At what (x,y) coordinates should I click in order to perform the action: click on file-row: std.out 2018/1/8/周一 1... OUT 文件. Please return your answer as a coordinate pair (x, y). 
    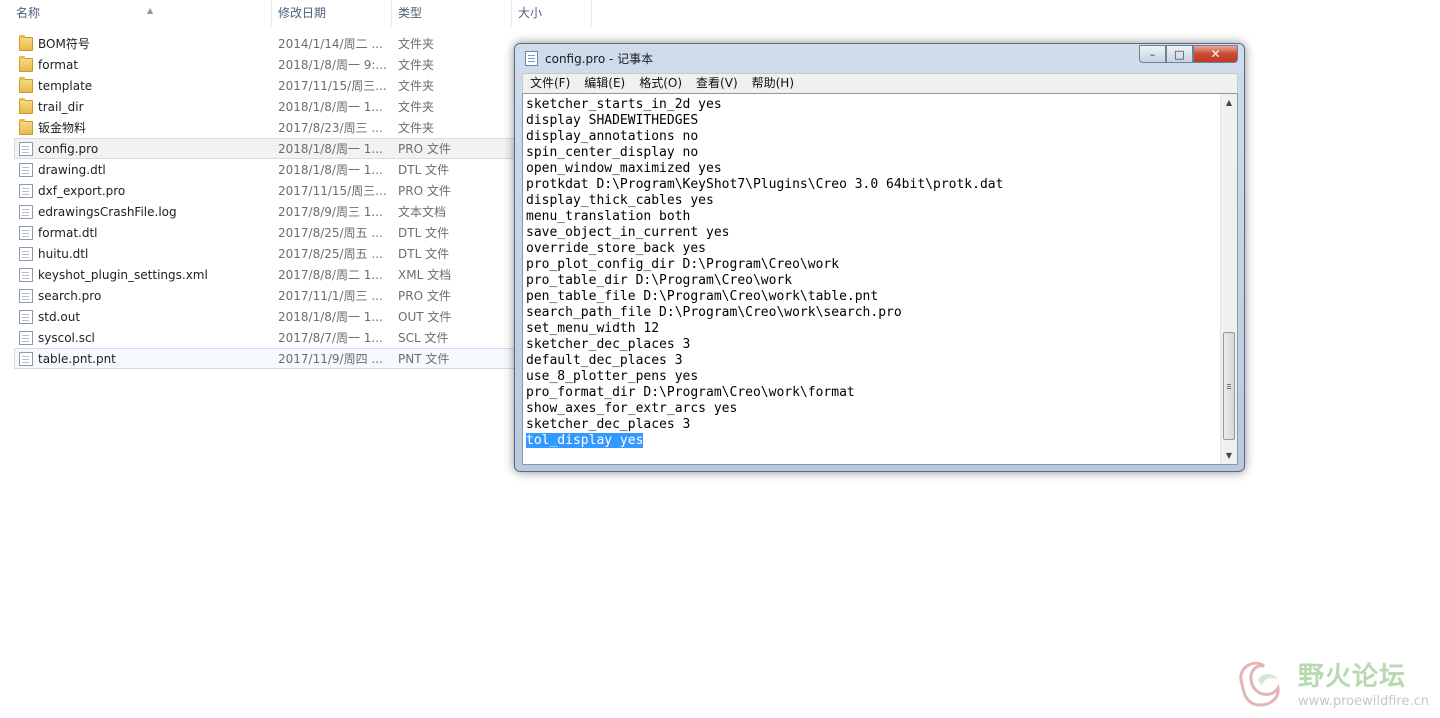
    Looking at the image, I should click on (304, 316).